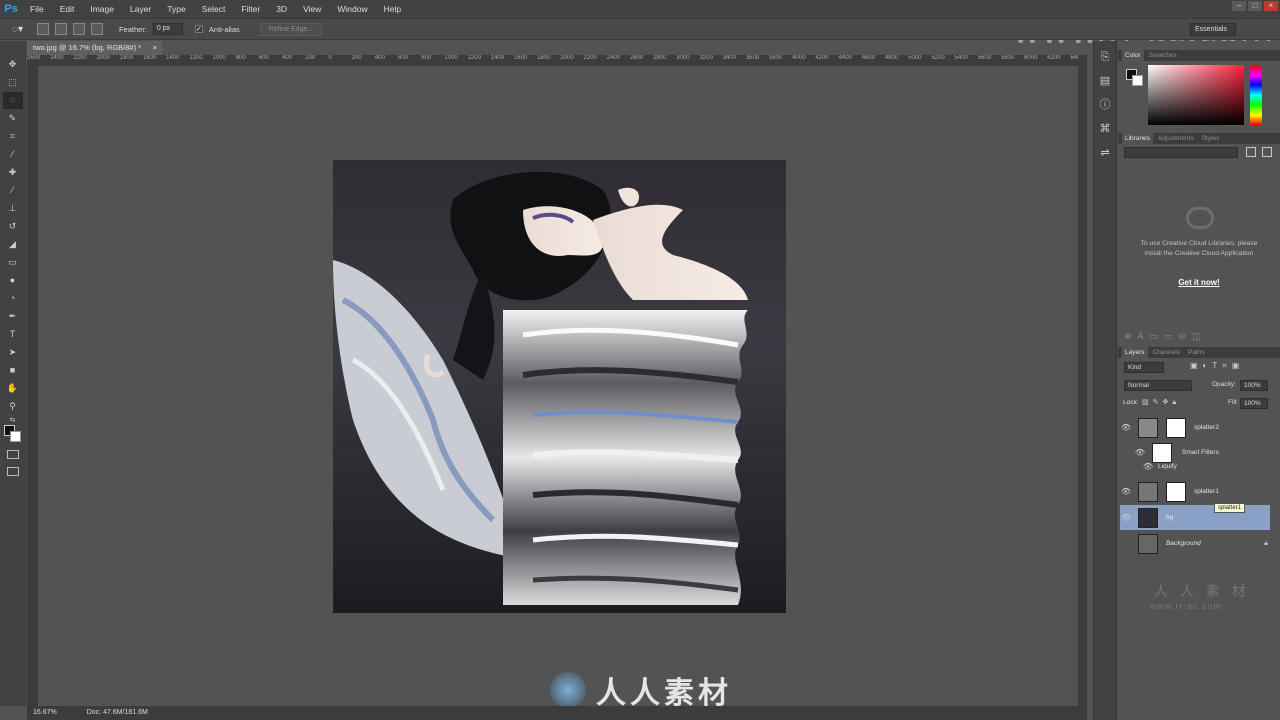 The height and width of the screenshot is (720, 1280). What do you see at coordinates (13, 226) in the screenshot?
I see `history-brush-tool-icon: ↺` at bounding box center [13, 226].